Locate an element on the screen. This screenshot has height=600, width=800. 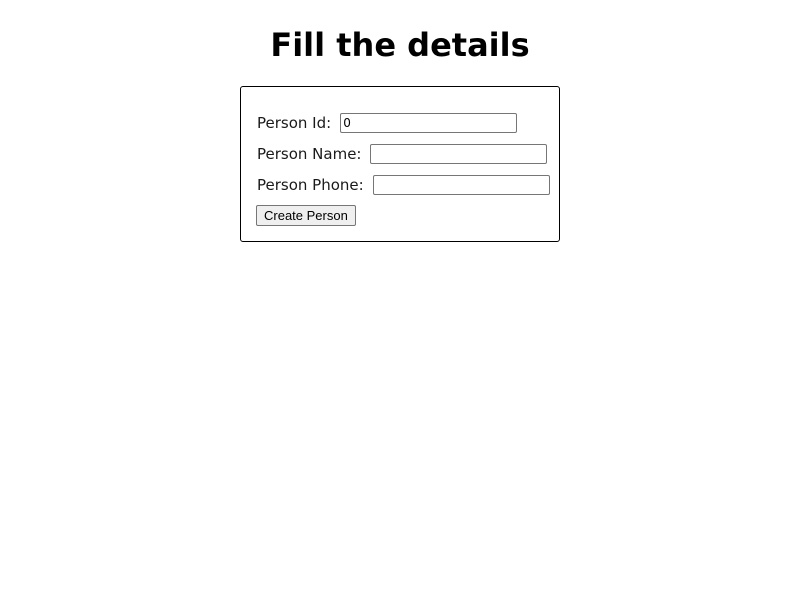
person-name-label: Person Name: is located at coordinates (309, 154).